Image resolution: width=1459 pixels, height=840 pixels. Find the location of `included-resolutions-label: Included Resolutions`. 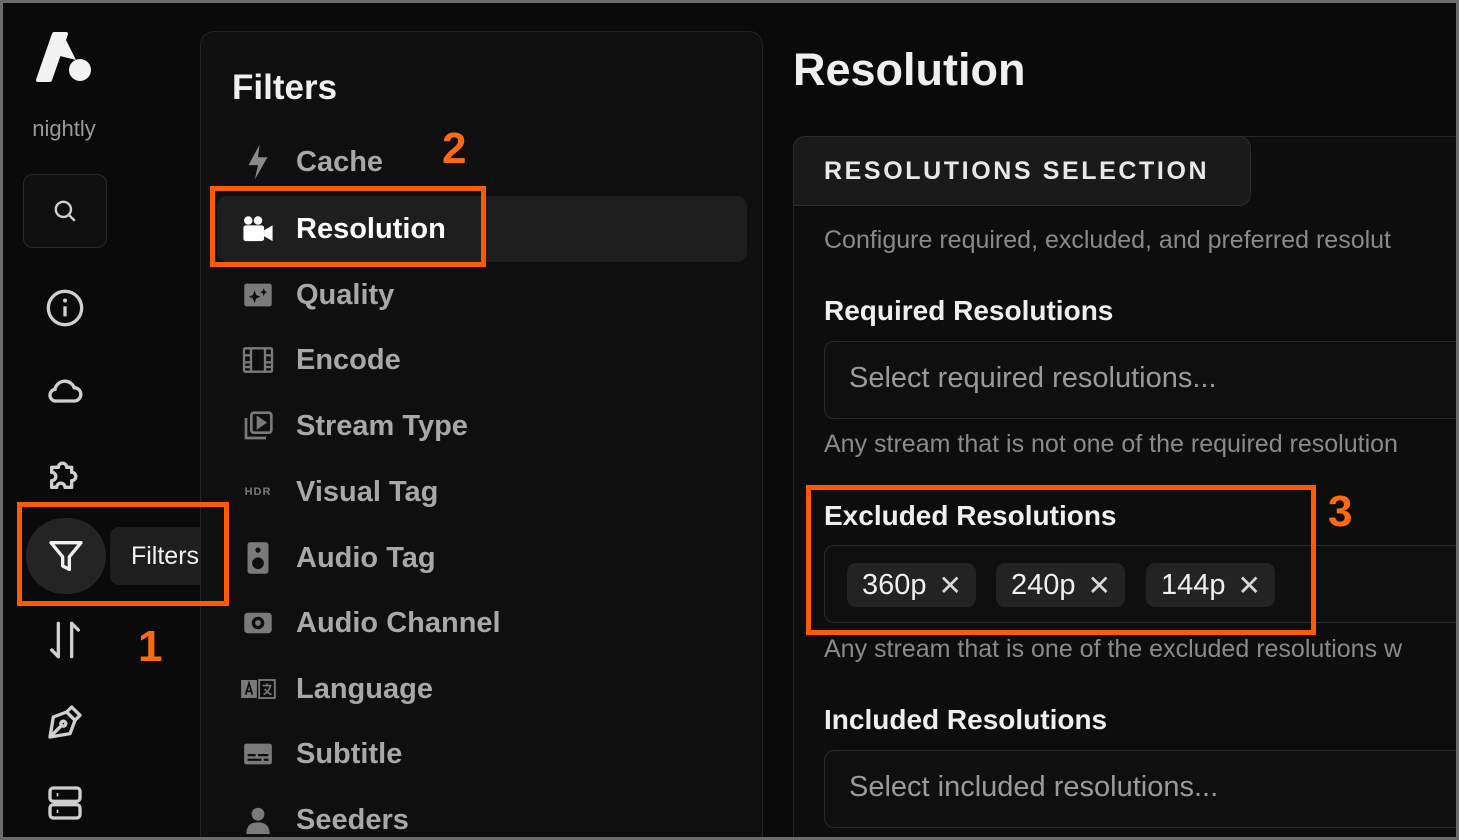

included-resolutions-label: Included Resolutions is located at coordinates (966, 719).